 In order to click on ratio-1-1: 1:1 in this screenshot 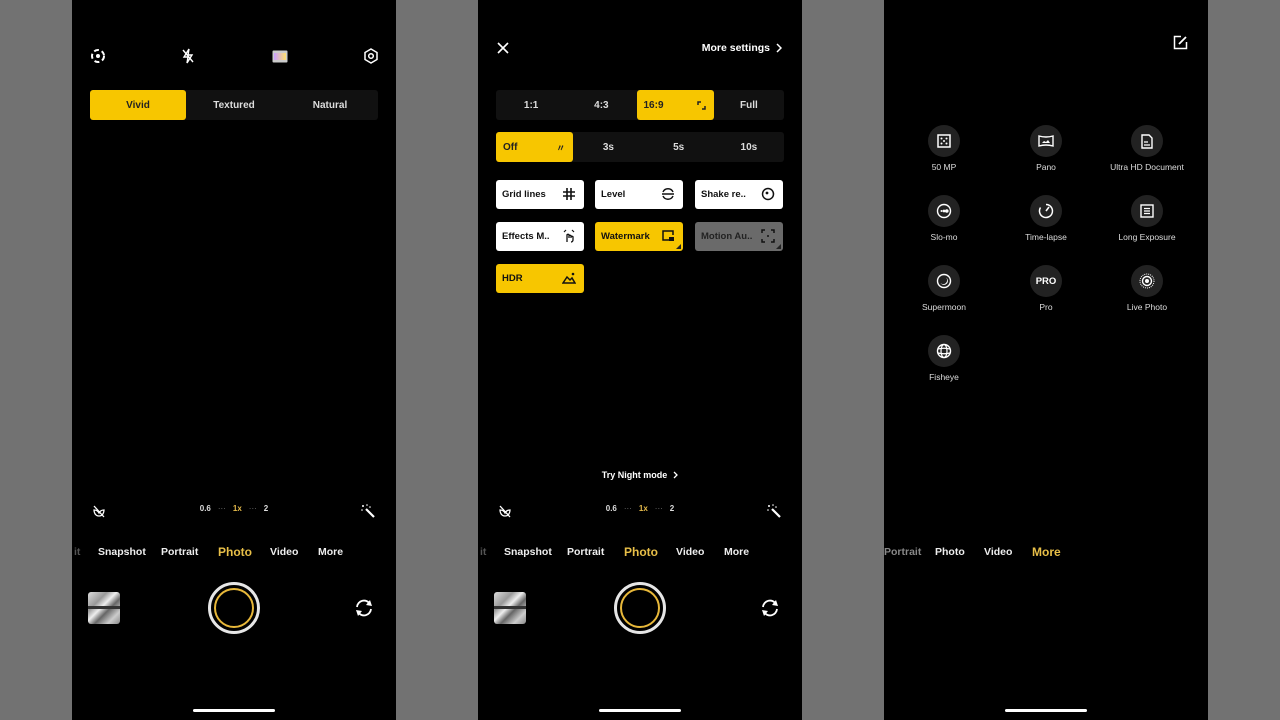, I will do `click(531, 105)`.